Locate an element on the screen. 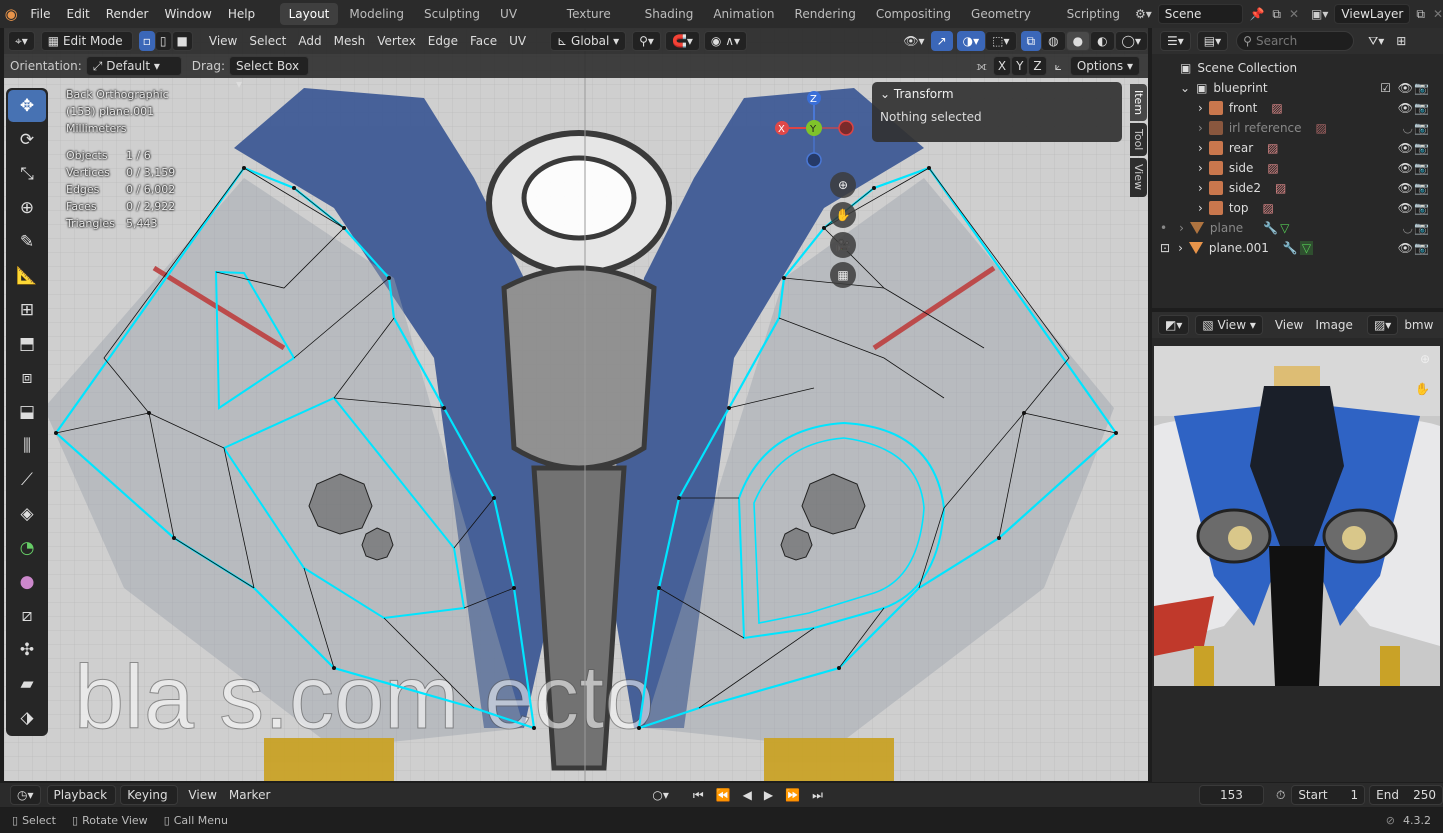 The image size is (1443, 833). tab-animation: Animation is located at coordinates (743, 14).